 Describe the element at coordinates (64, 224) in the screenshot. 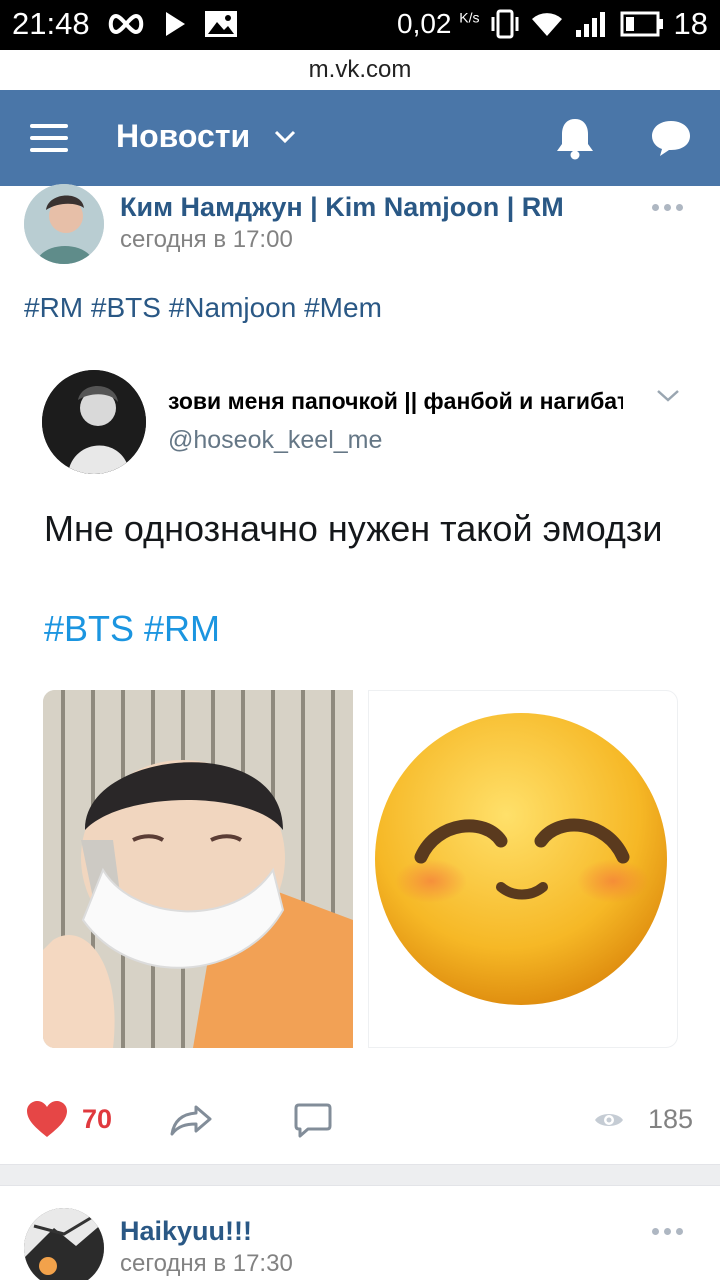

I see `post-author-avatar` at that location.